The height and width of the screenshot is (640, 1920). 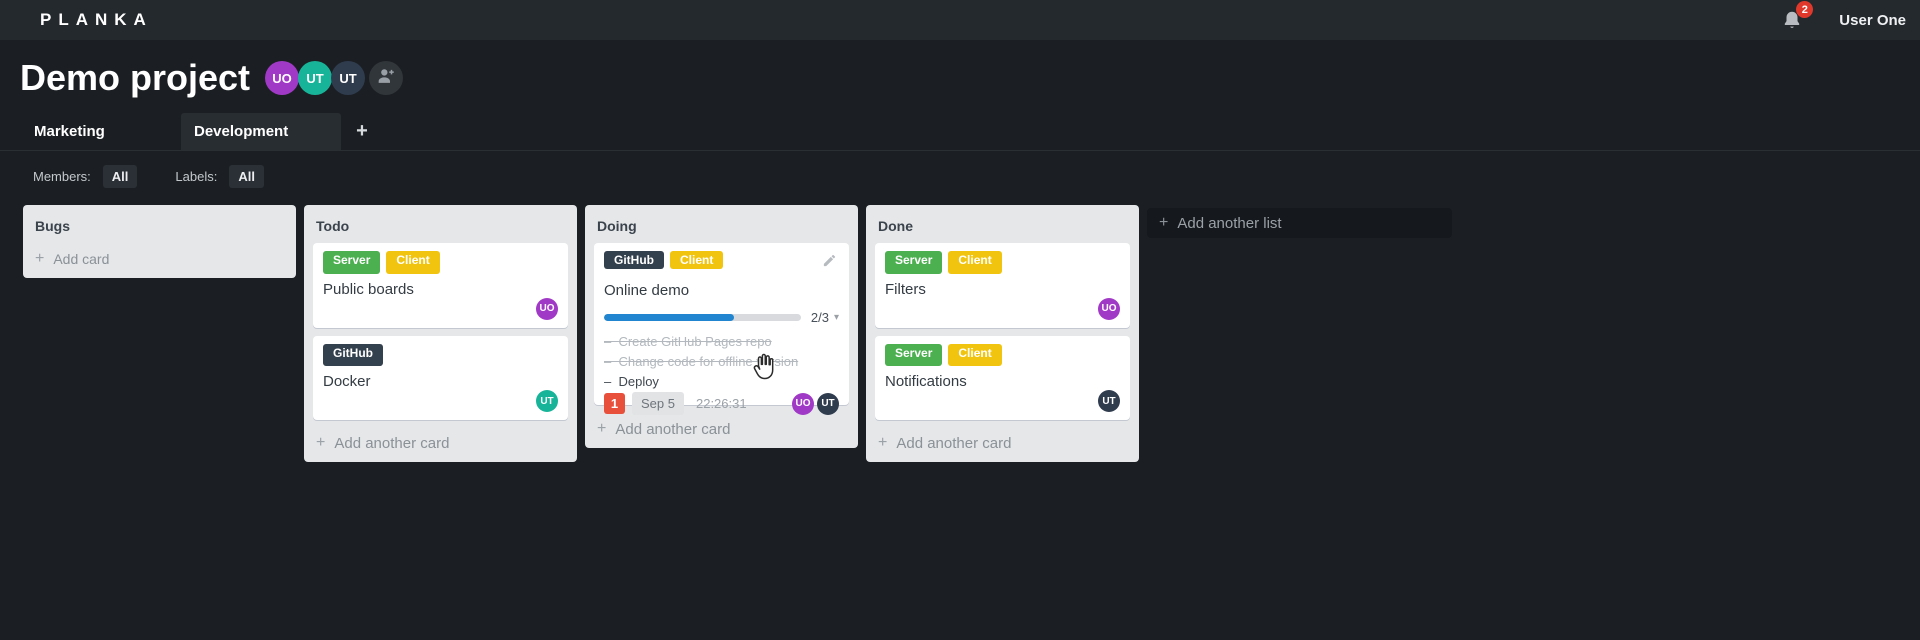 What do you see at coordinates (81, 259) in the screenshot?
I see `add-card-label: Add card` at bounding box center [81, 259].